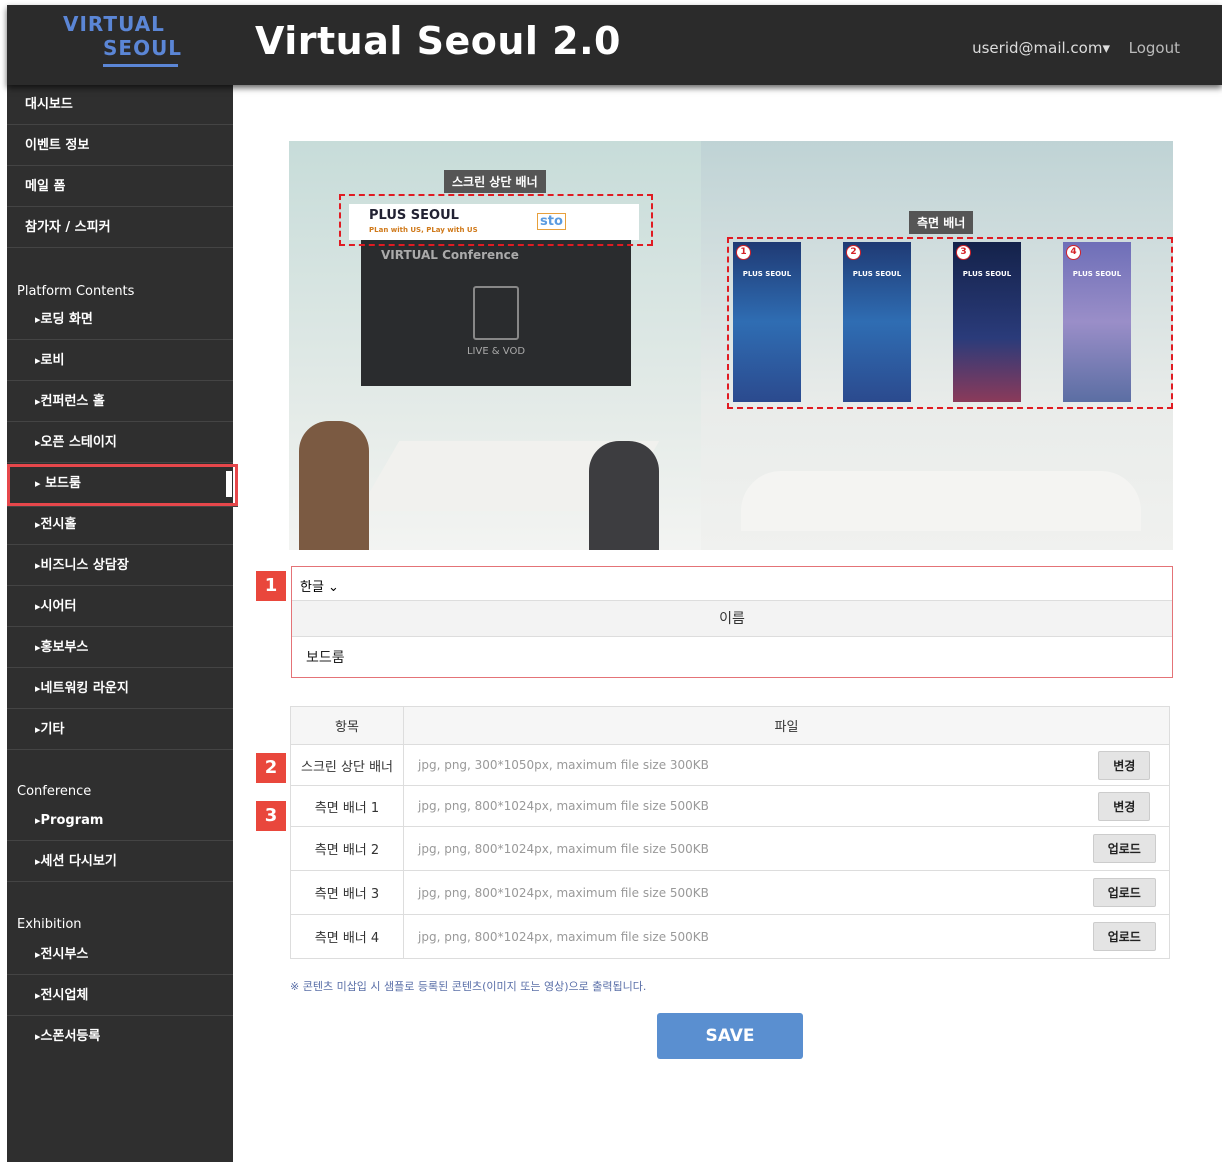  I want to click on poster-number: 4, so click(1073, 252).